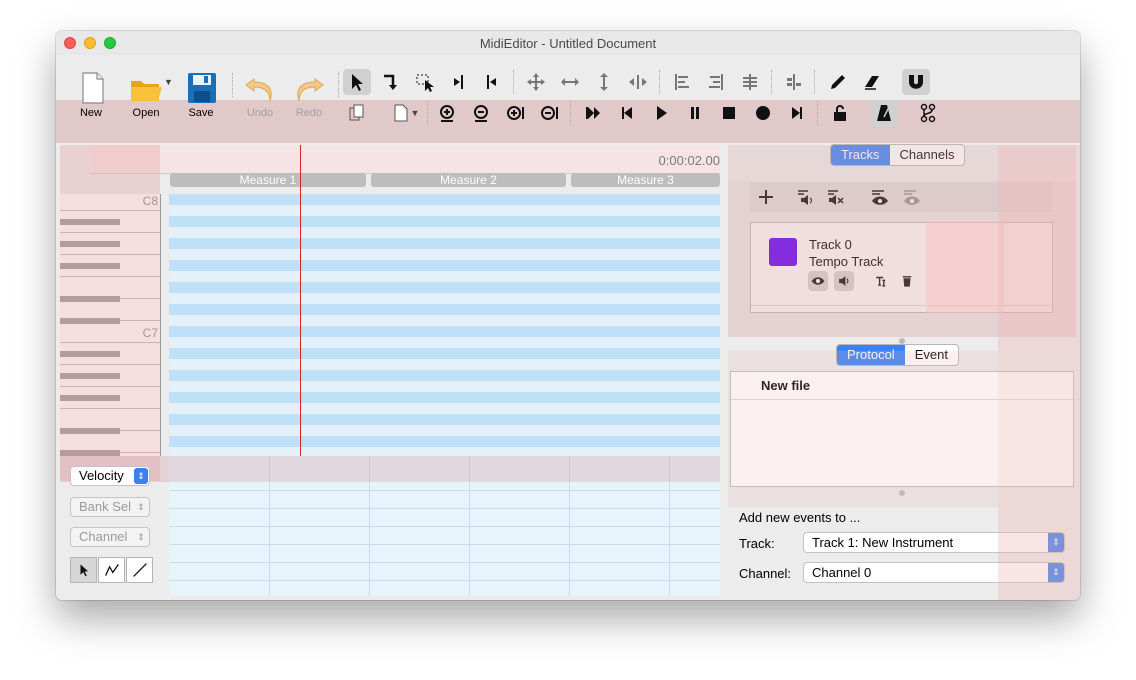 The width and height of the screenshot is (1136, 680). Describe the element at coordinates (260, 113) in the screenshot. I see `undo-label: Undo` at that location.